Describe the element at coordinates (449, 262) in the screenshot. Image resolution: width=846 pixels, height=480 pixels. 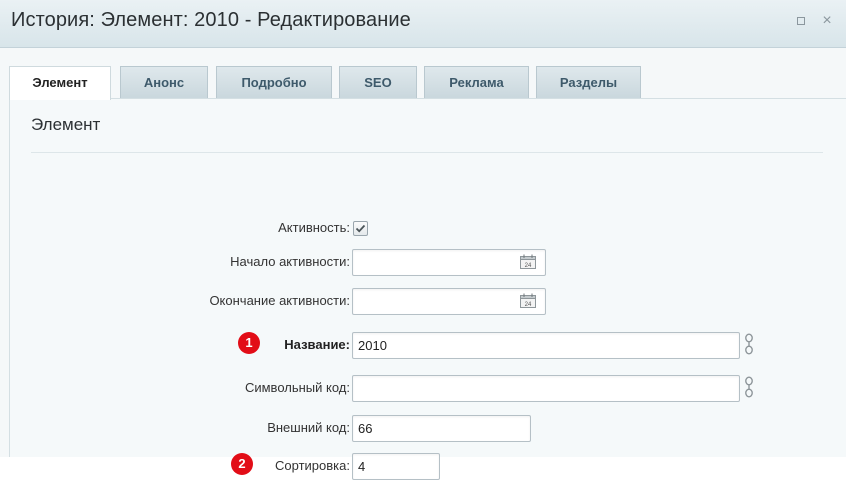
I see `active-from-input` at that location.